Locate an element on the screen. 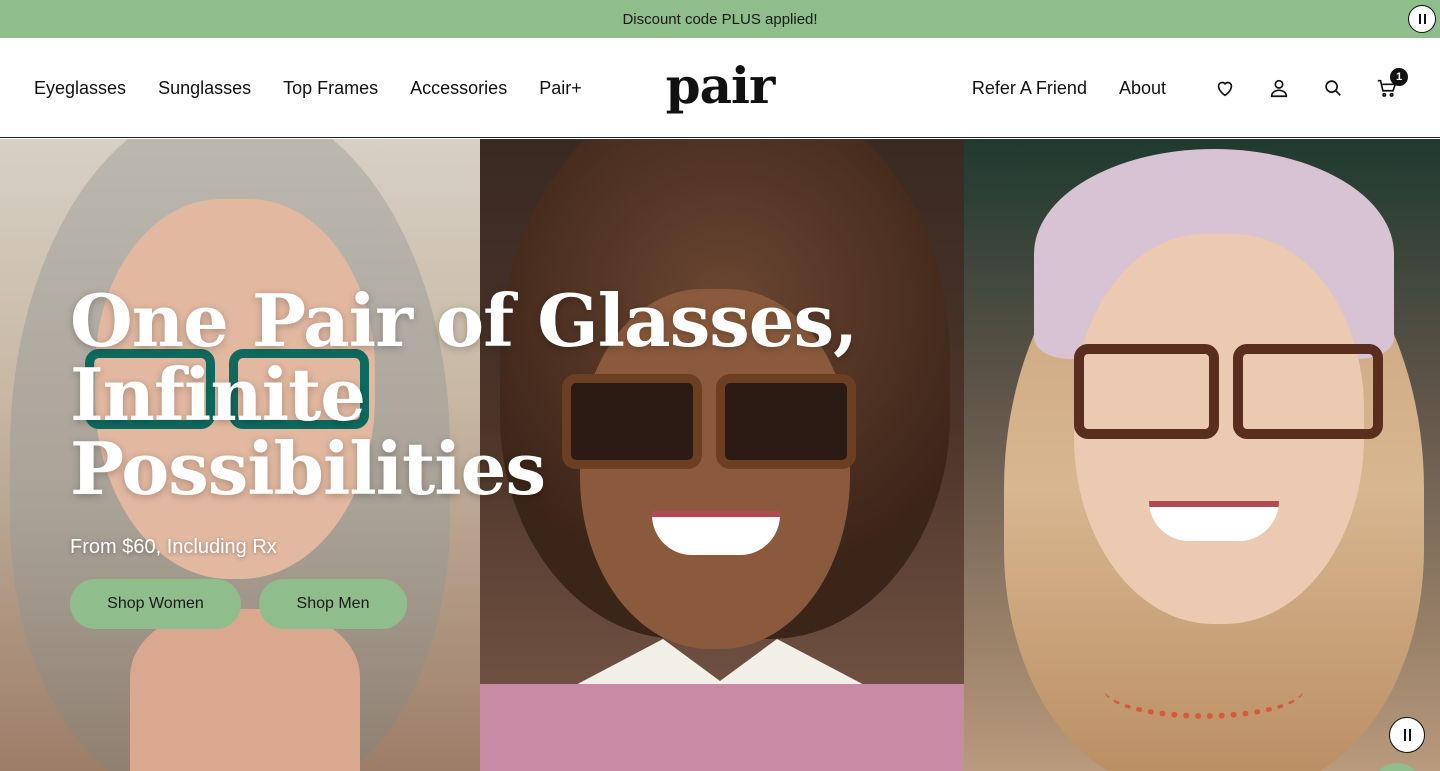  secondary-nav: Refer A Friend About 1 is located at coordinates (1193, 88).